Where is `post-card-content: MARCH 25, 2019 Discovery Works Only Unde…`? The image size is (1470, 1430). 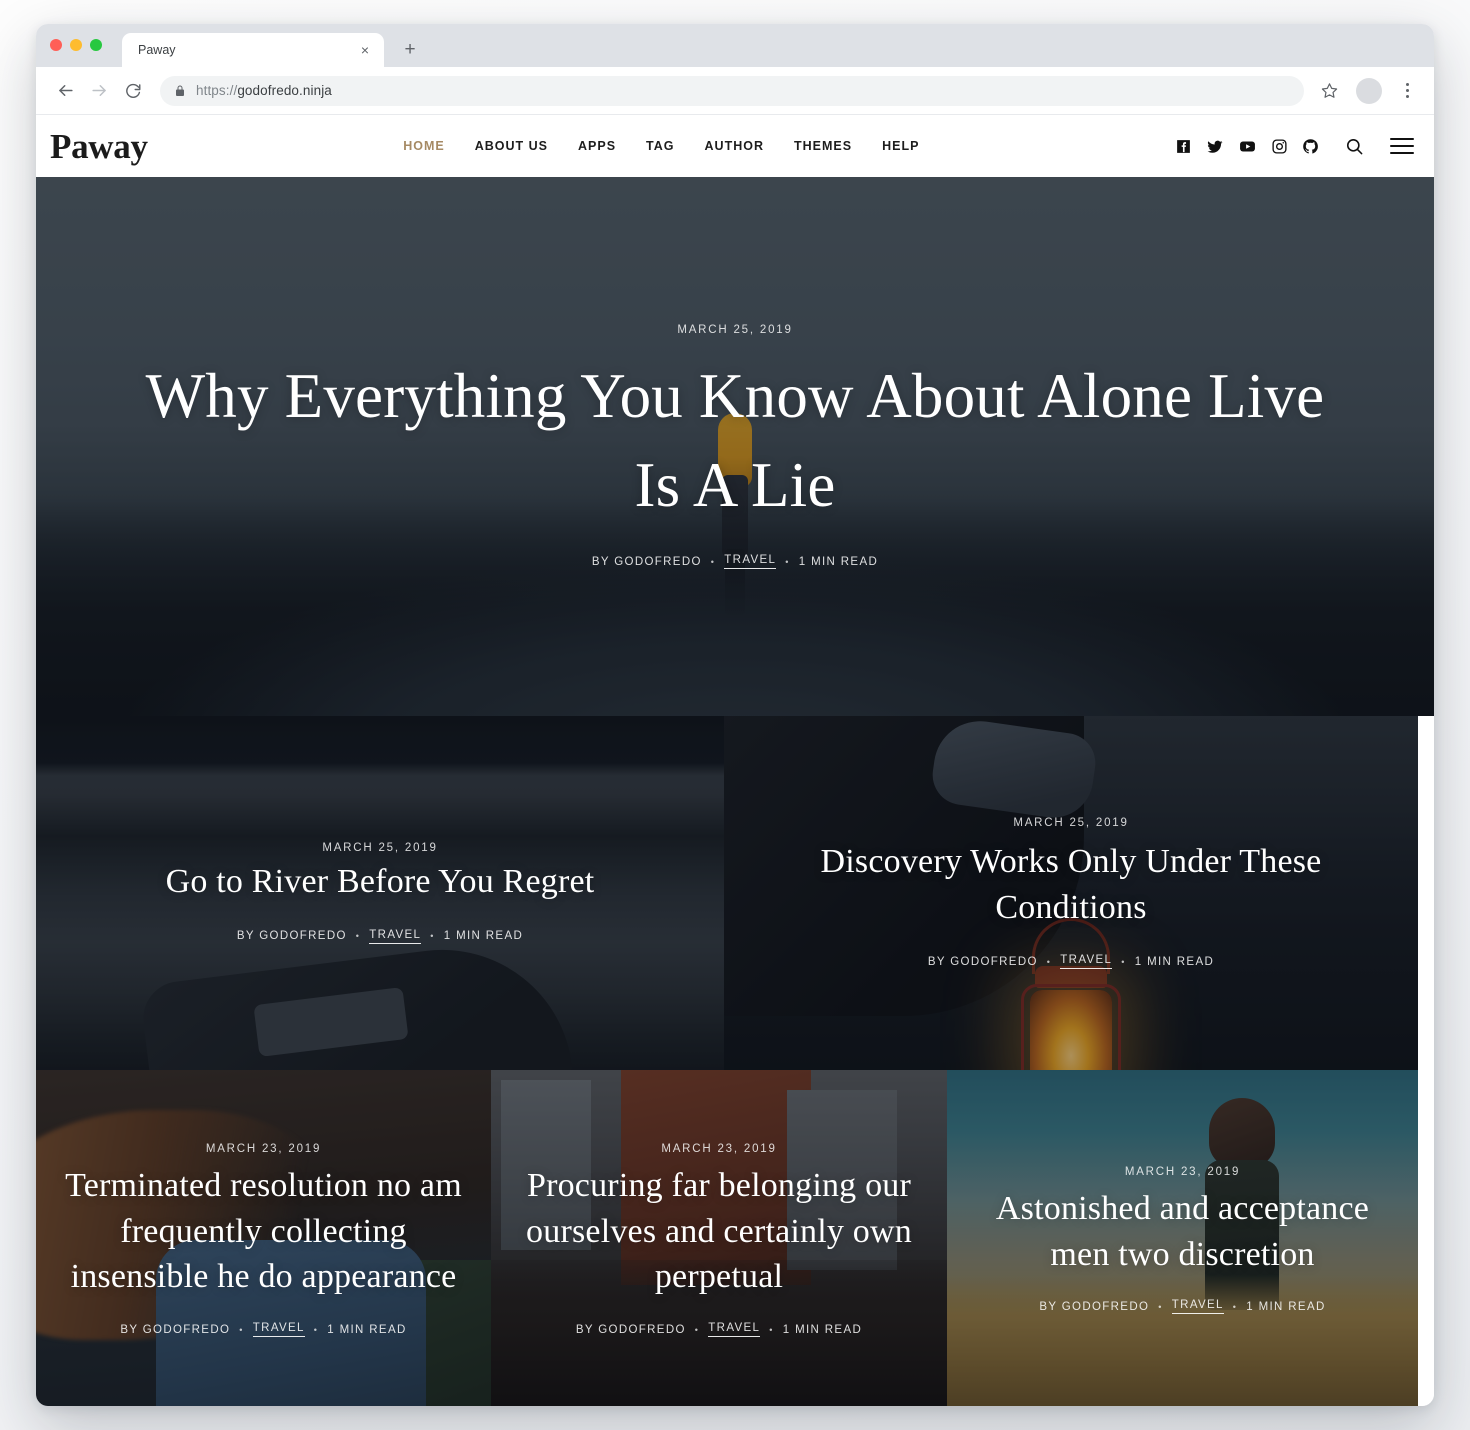
post-card-content: MARCH 25, 2019 Discovery Works Only Unde… is located at coordinates (1071, 893).